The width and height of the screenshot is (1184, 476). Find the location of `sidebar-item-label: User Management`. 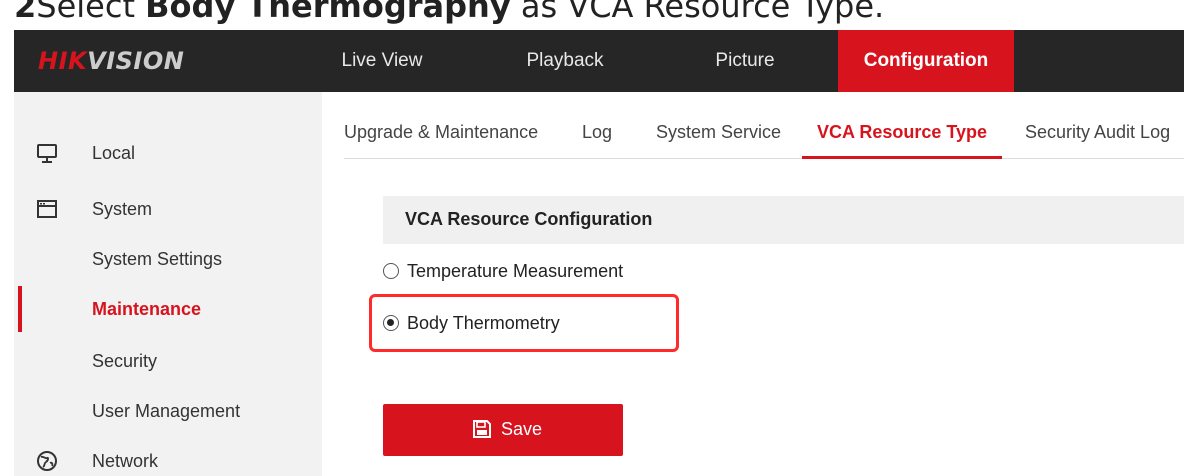

sidebar-item-label: User Management is located at coordinates (166, 411).